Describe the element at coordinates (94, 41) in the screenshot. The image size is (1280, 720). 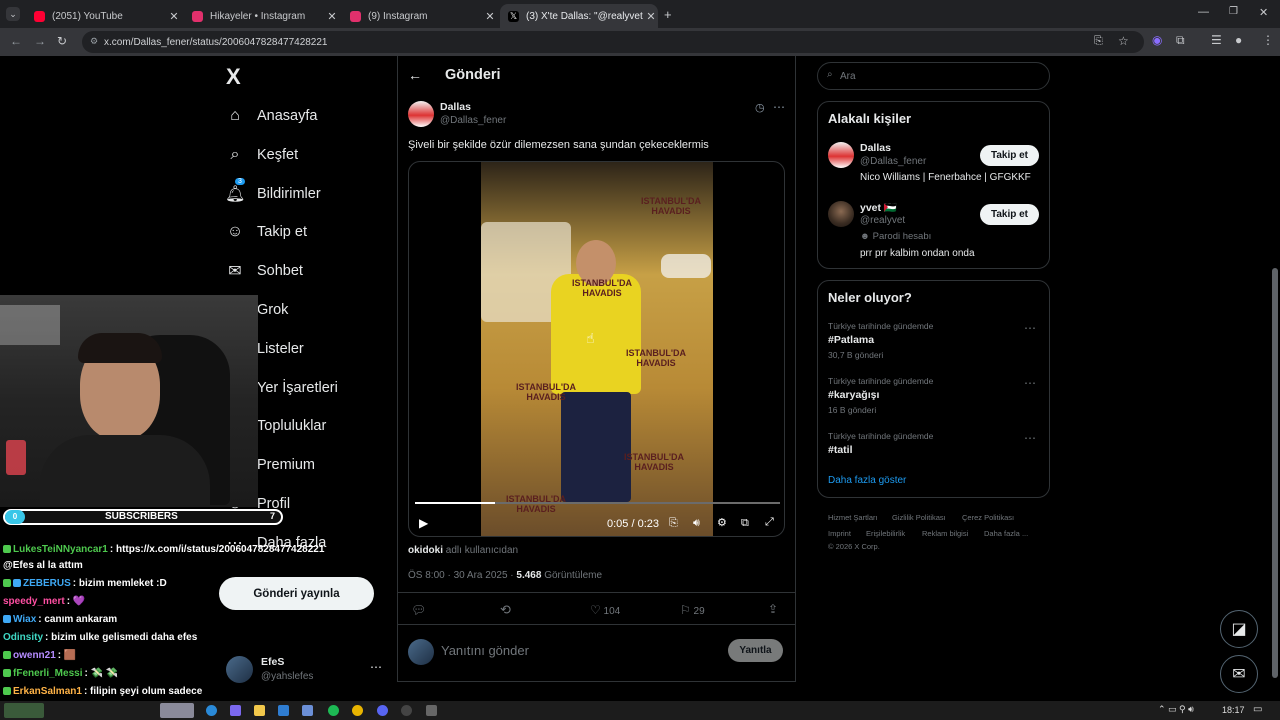
I see `site-info-icon: ⚙` at that location.